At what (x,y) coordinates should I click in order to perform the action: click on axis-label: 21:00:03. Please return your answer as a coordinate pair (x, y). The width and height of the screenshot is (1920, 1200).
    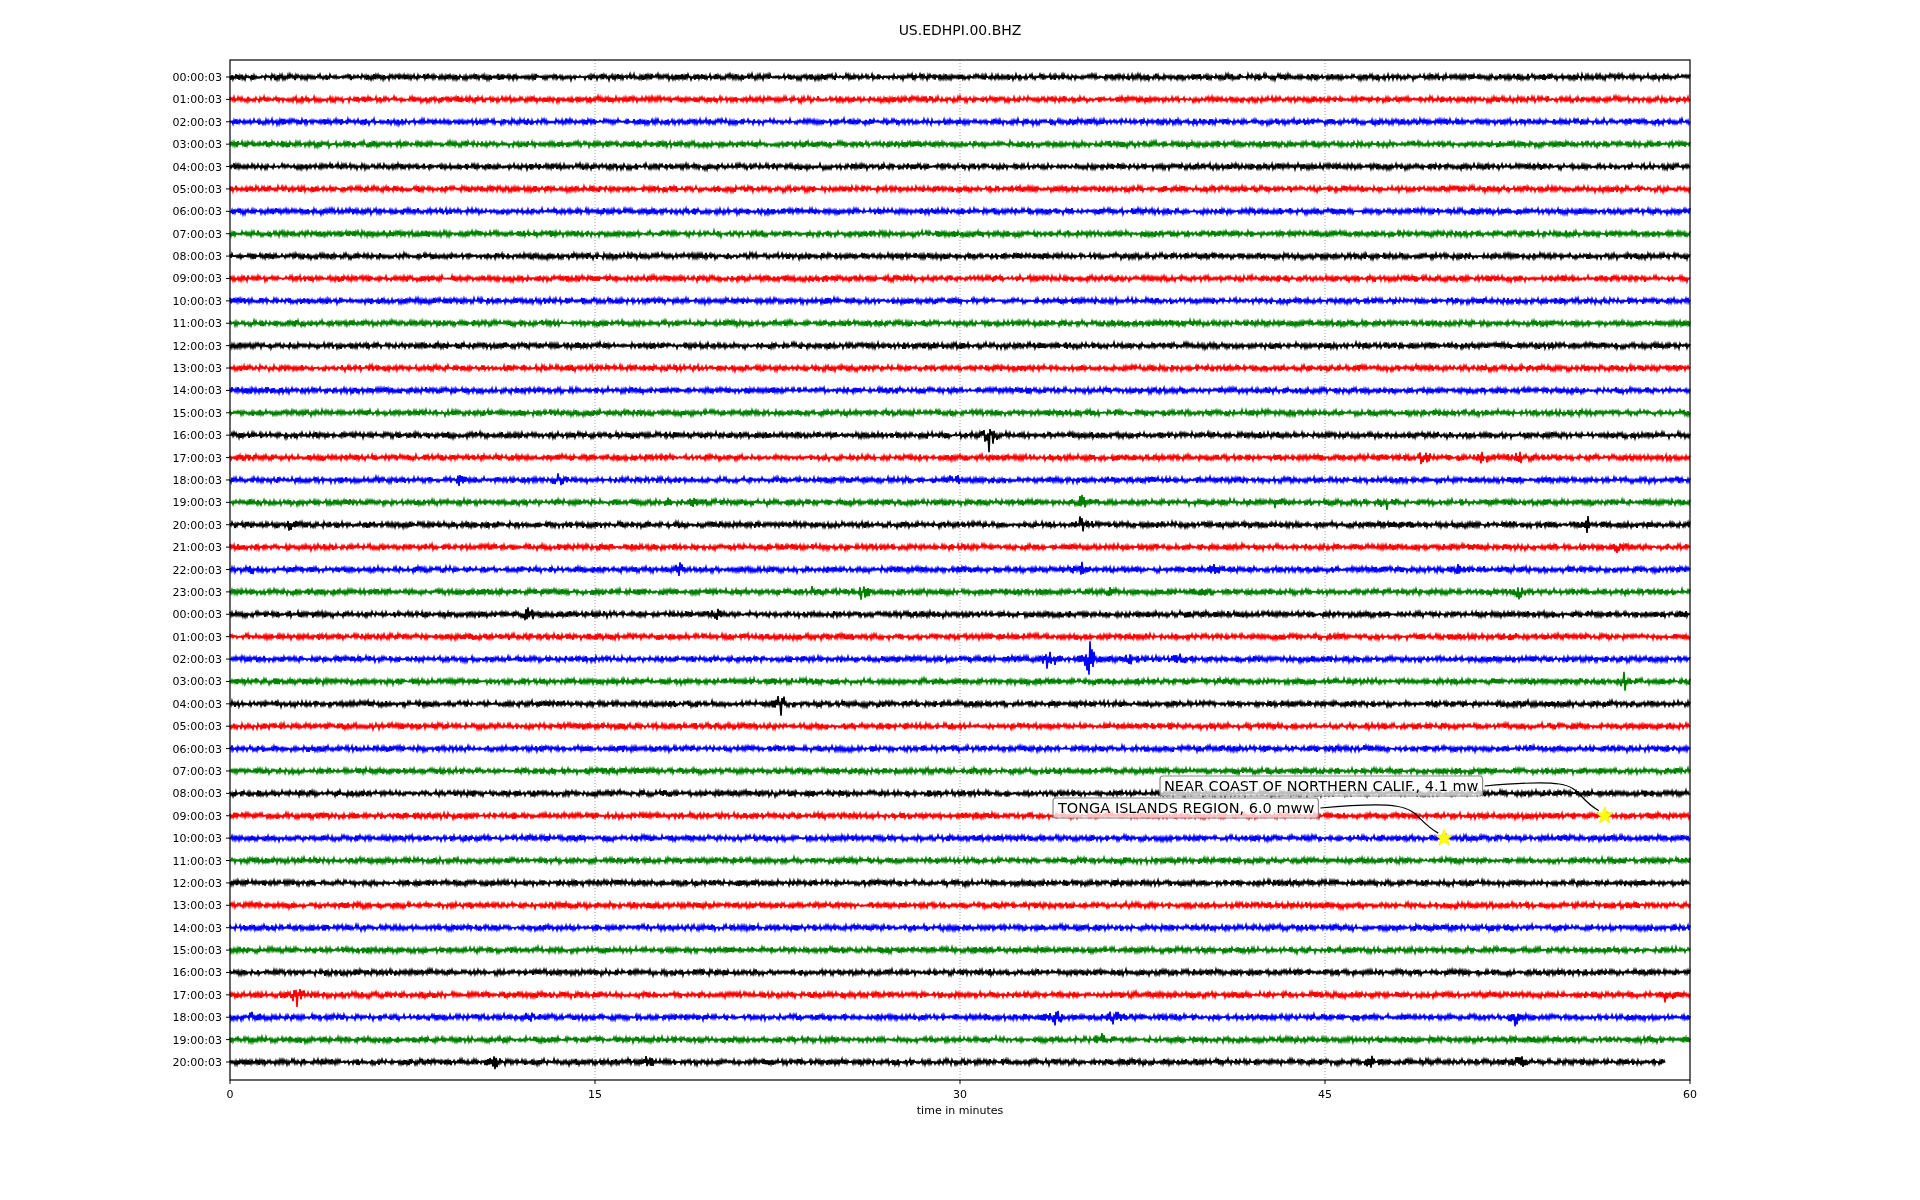
    Looking at the image, I should click on (197, 548).